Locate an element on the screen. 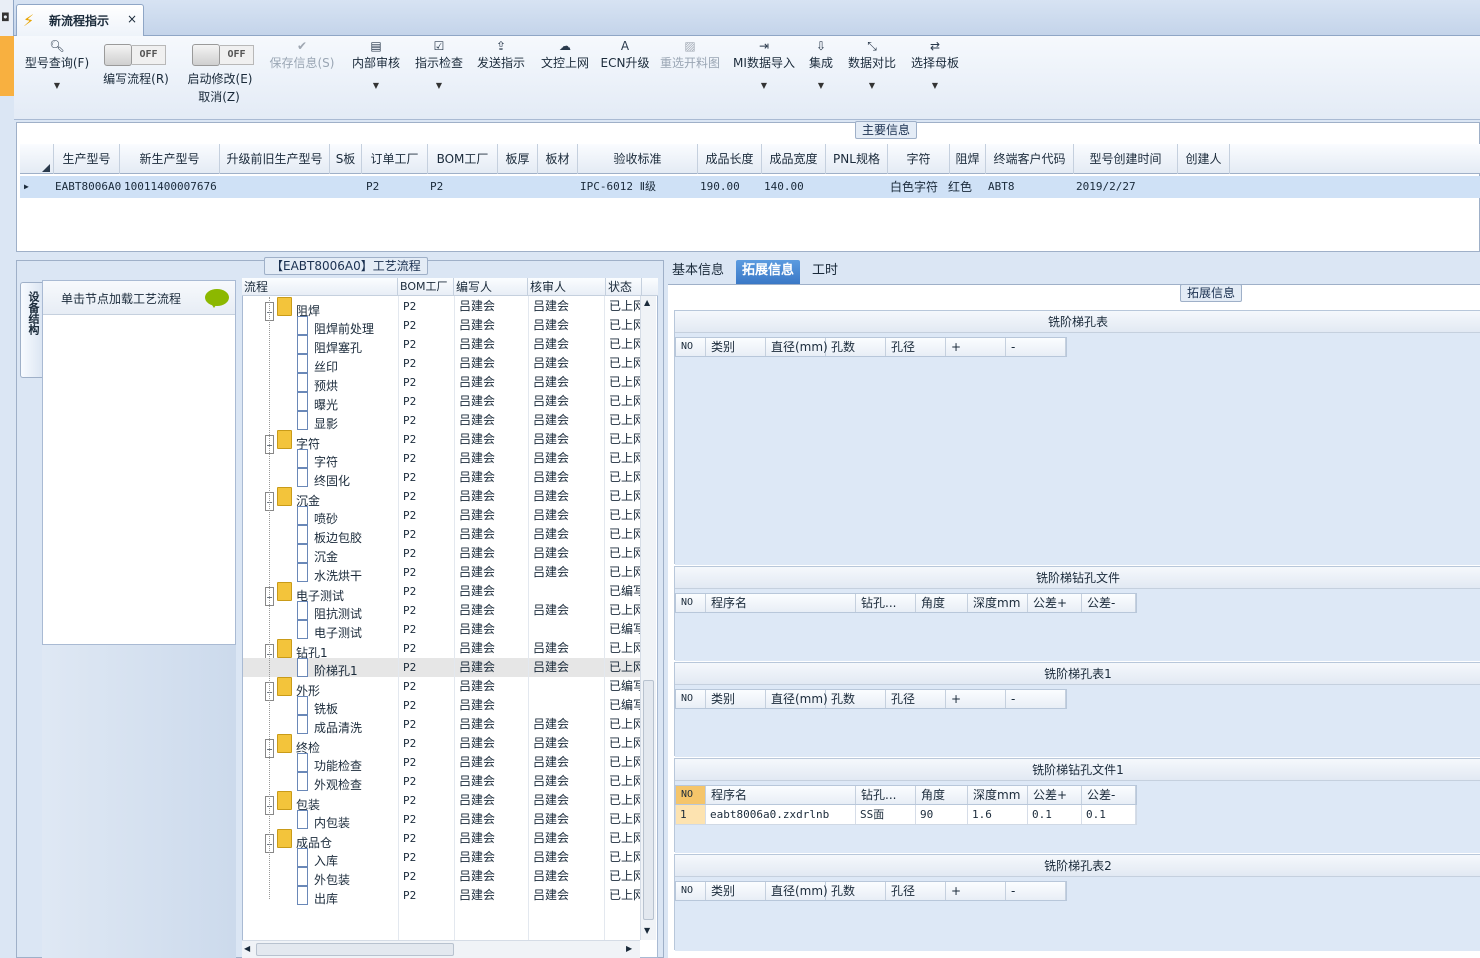 This screenshot has height=958, width=1480. ecn-upgrade-button: A ECN升级 is located at coordinates (625, 54).